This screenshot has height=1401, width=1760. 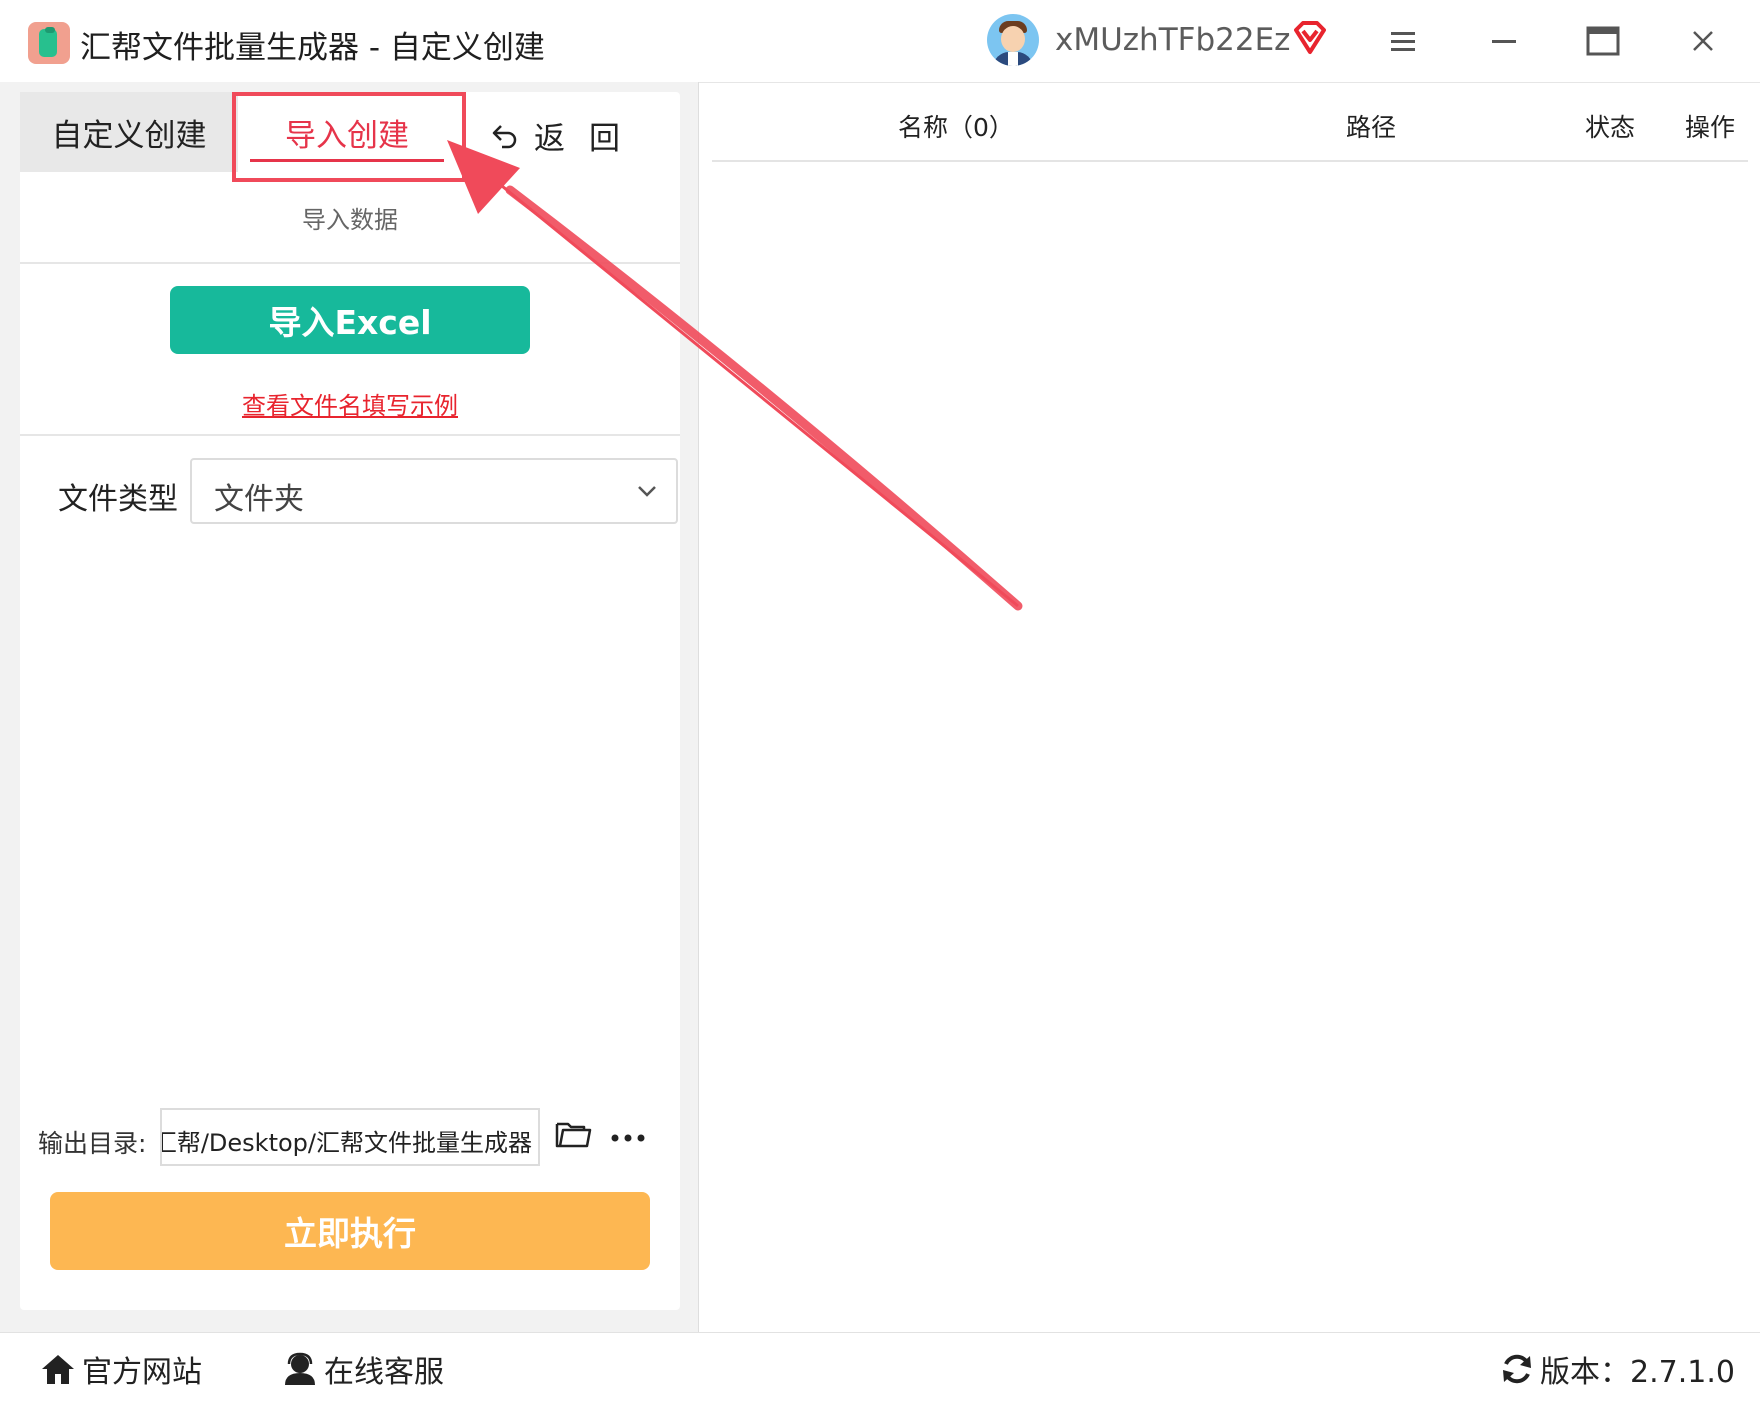 What do you see at coordinates (1230, 126) in the screenshot?
I see `file-table-header: 名称（0） 路径 状态 操作` at bounding box center [1230, 126].